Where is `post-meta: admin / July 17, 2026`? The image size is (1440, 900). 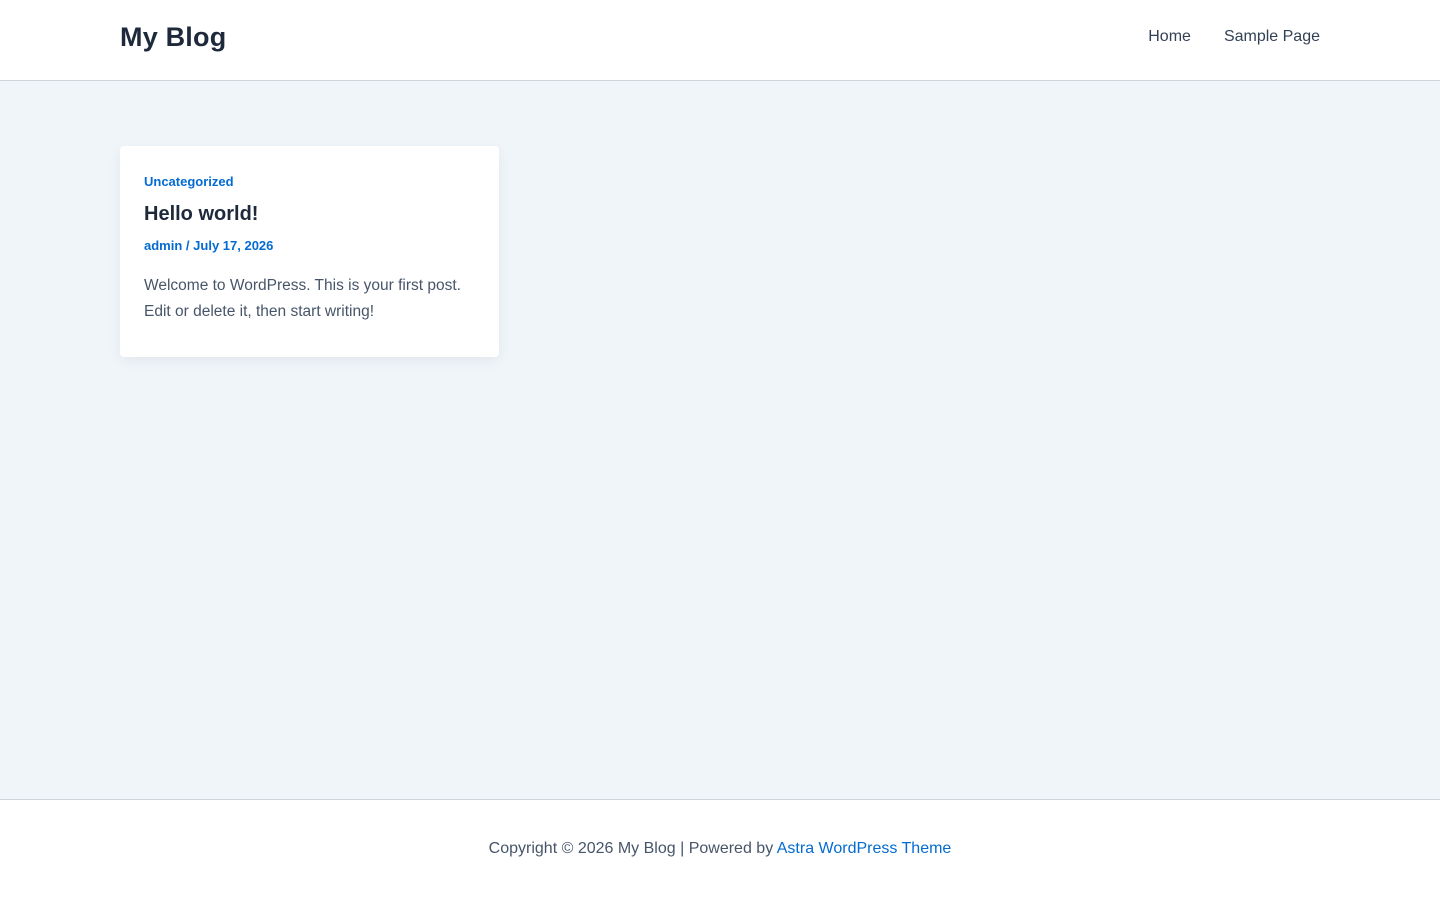 post-meta: admin / July 17, 2026 is located at coordinates (309, 245).